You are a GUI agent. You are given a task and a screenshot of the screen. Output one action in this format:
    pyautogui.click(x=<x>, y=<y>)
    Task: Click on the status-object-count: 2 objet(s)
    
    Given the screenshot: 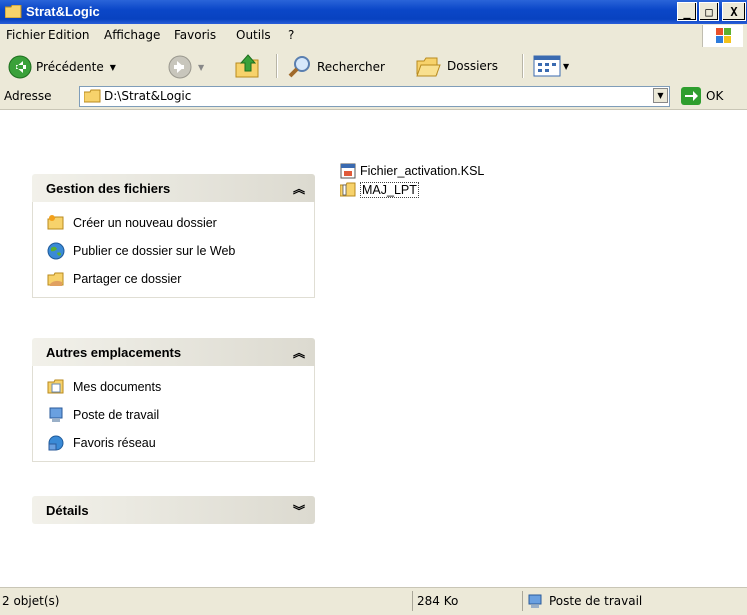 What is the action you would take?
    pyautogui.click(x=31, y=601)
    